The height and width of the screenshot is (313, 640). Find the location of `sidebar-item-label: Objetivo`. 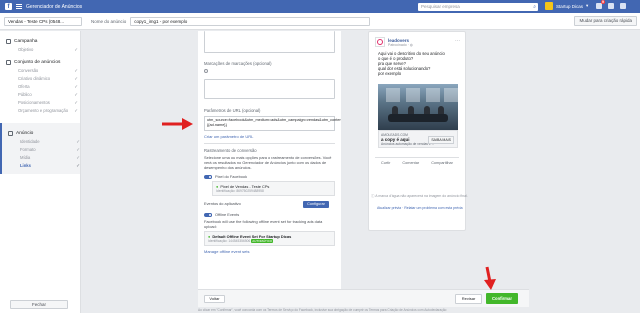

sidebar-item-label: Objetivo is located at coordinates (26, 49).